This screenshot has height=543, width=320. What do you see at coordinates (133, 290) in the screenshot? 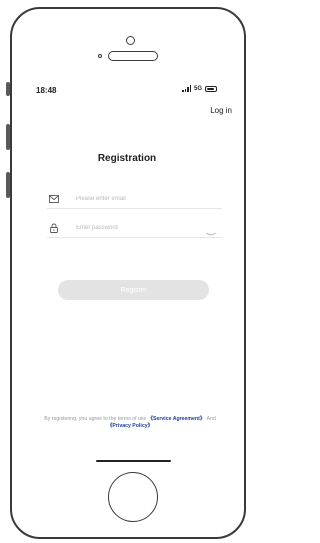
I see `register-button: Register` at bounding box center [133, 290].